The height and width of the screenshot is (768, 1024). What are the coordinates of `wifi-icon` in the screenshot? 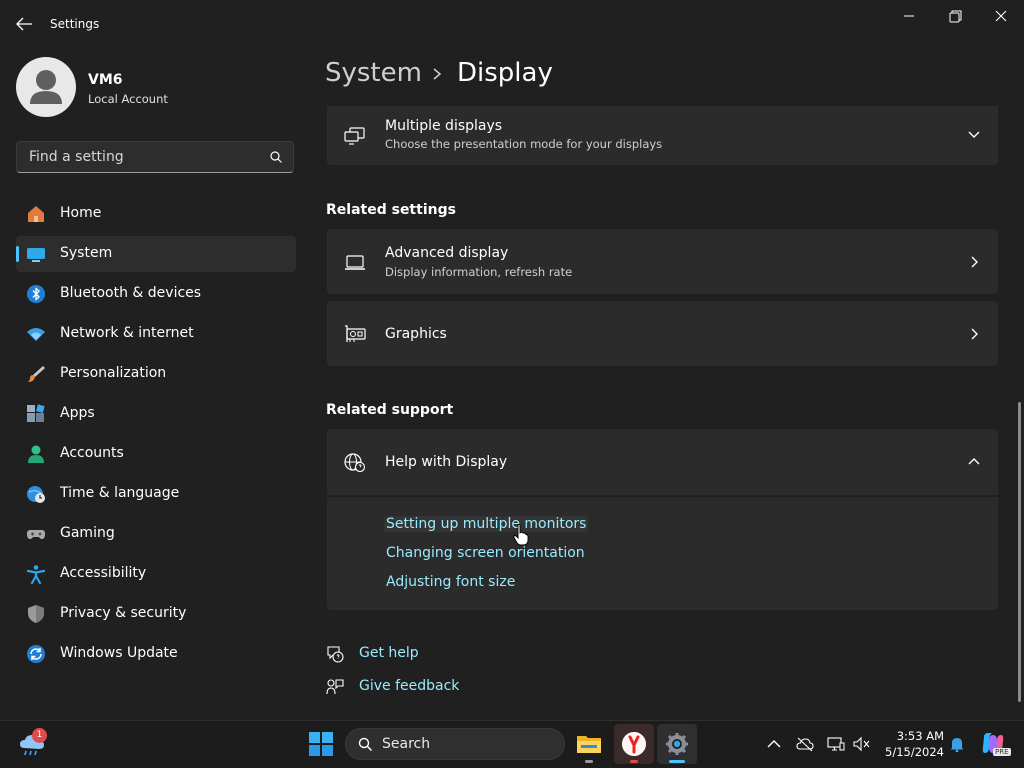 It's located at (36, 334).